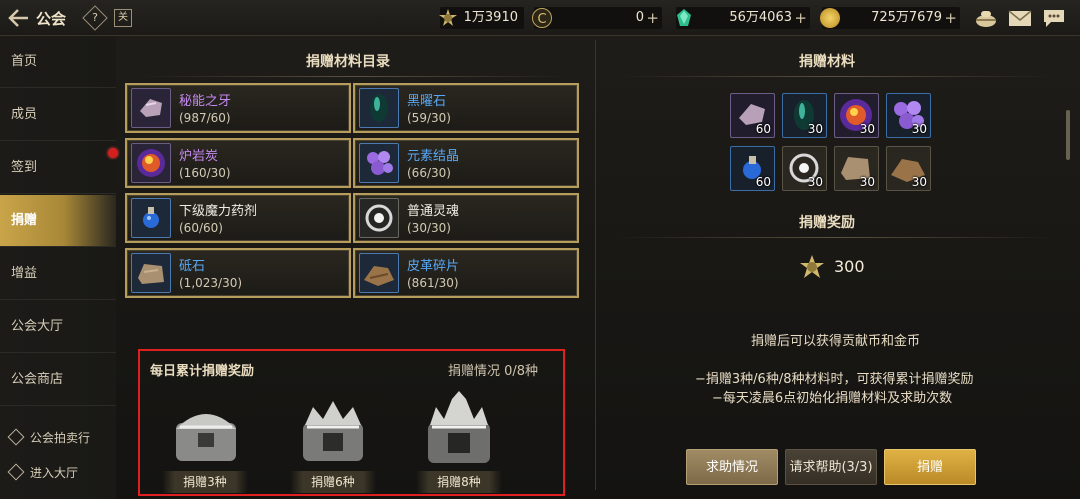 This screenshot has width=1080, height=499. I want to click on chat-icon, so click(1054, 18).